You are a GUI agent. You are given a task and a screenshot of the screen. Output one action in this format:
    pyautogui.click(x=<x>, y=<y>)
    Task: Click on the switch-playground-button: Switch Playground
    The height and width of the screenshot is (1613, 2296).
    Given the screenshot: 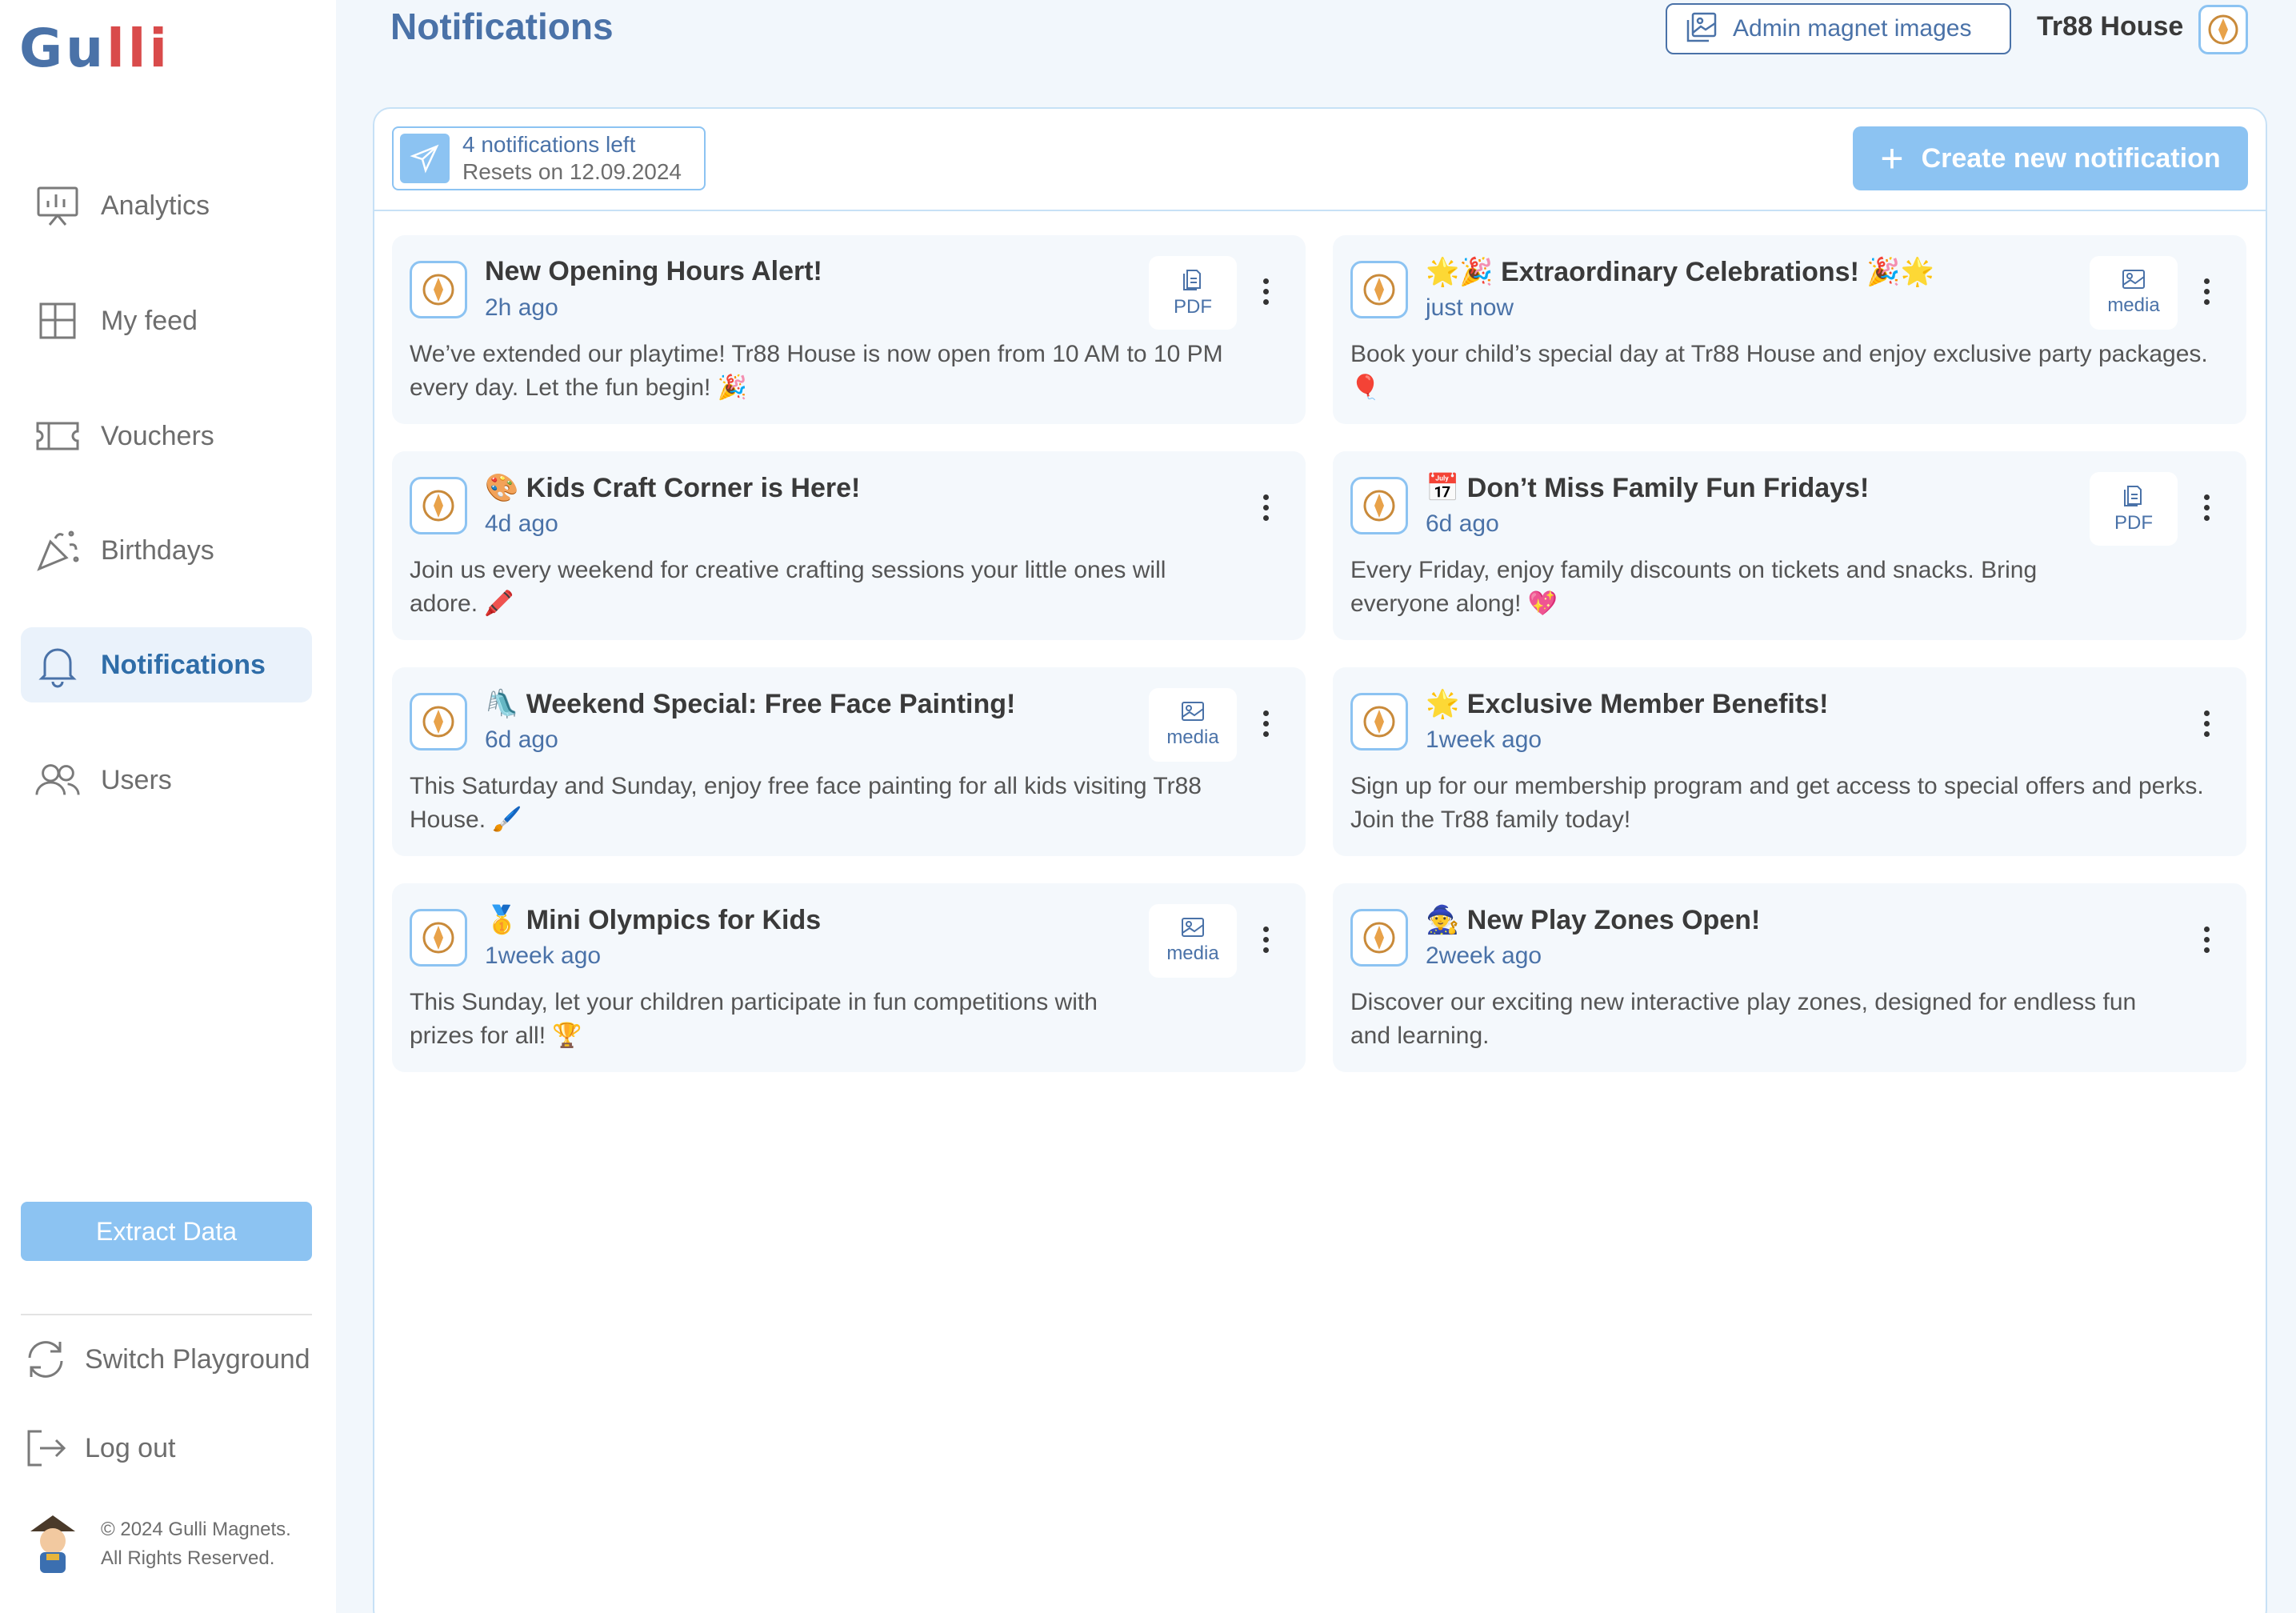 What is the action you would take?
    pyautogui.click(x=173, y=1359)
    